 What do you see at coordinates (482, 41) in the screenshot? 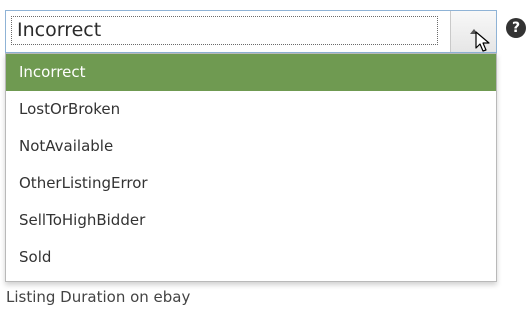
I see `mouse-pointer-icon` at bounding box center [482, 41].